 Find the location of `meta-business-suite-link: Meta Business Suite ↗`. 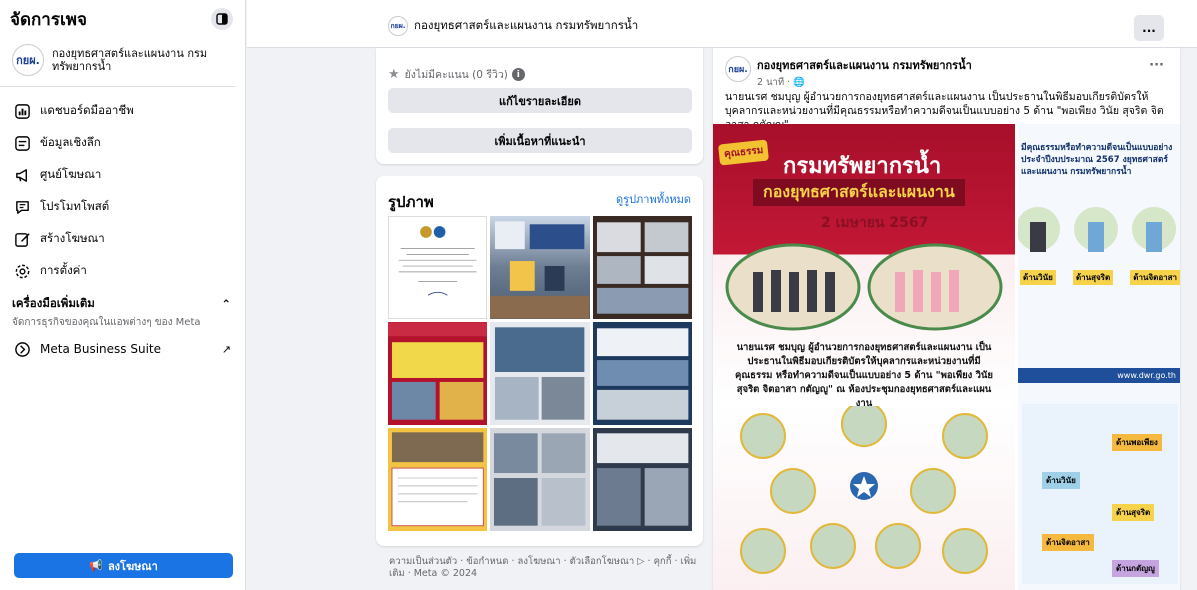

meta-business-suite-link: Meta Business Suite ↗ is located at coordinates (122, 349).